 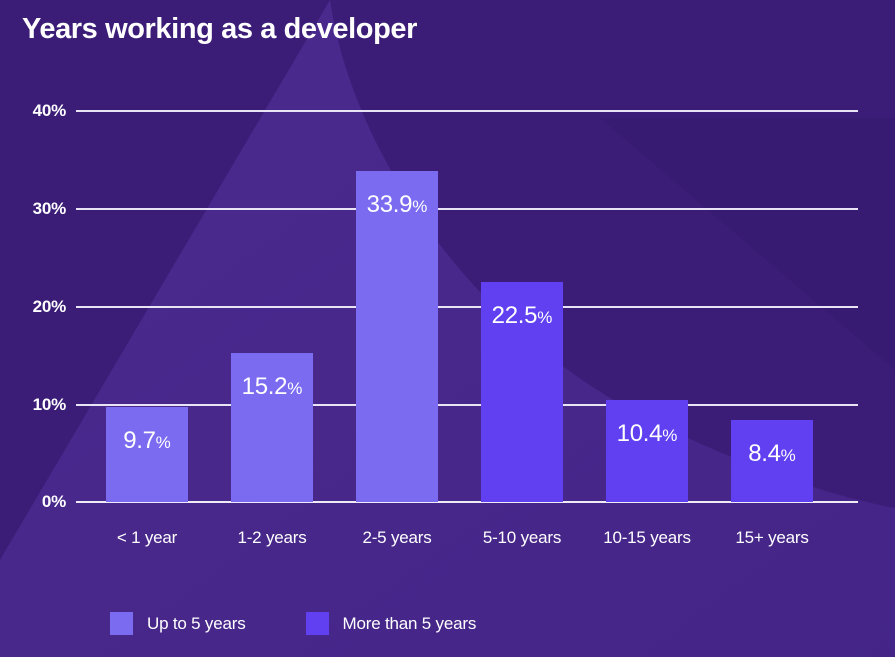 What do you see at coordinates (639, 433) in the screenshot?
I see `bar-value-number: 10.4` at bounding box center [639, 433].